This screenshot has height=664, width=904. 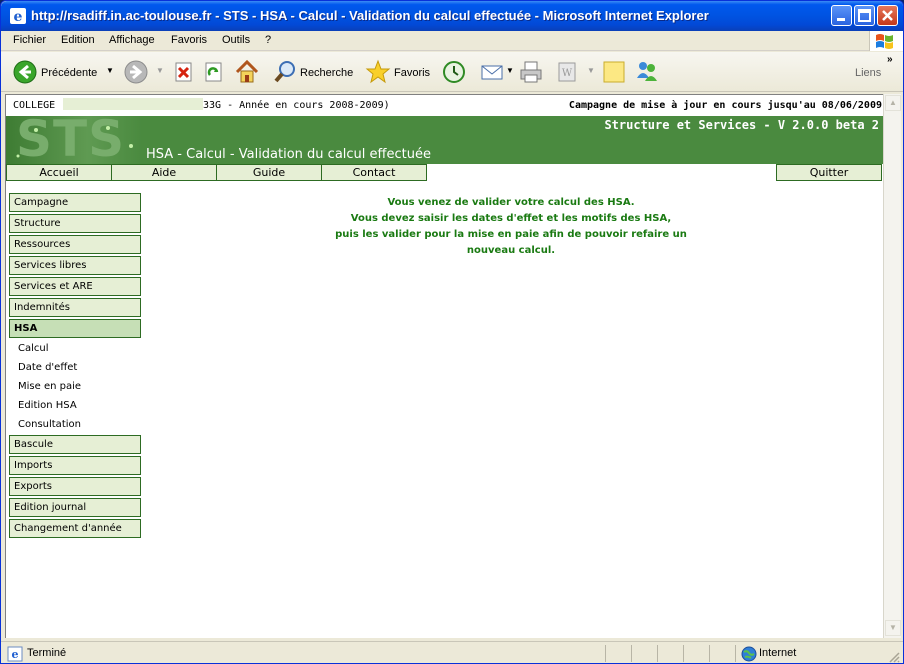 What do you see at coordinates (33, 348) in the screenshot?
I see `sidebar-sub-calcul: Calcul` at bounding box center [33, 348].